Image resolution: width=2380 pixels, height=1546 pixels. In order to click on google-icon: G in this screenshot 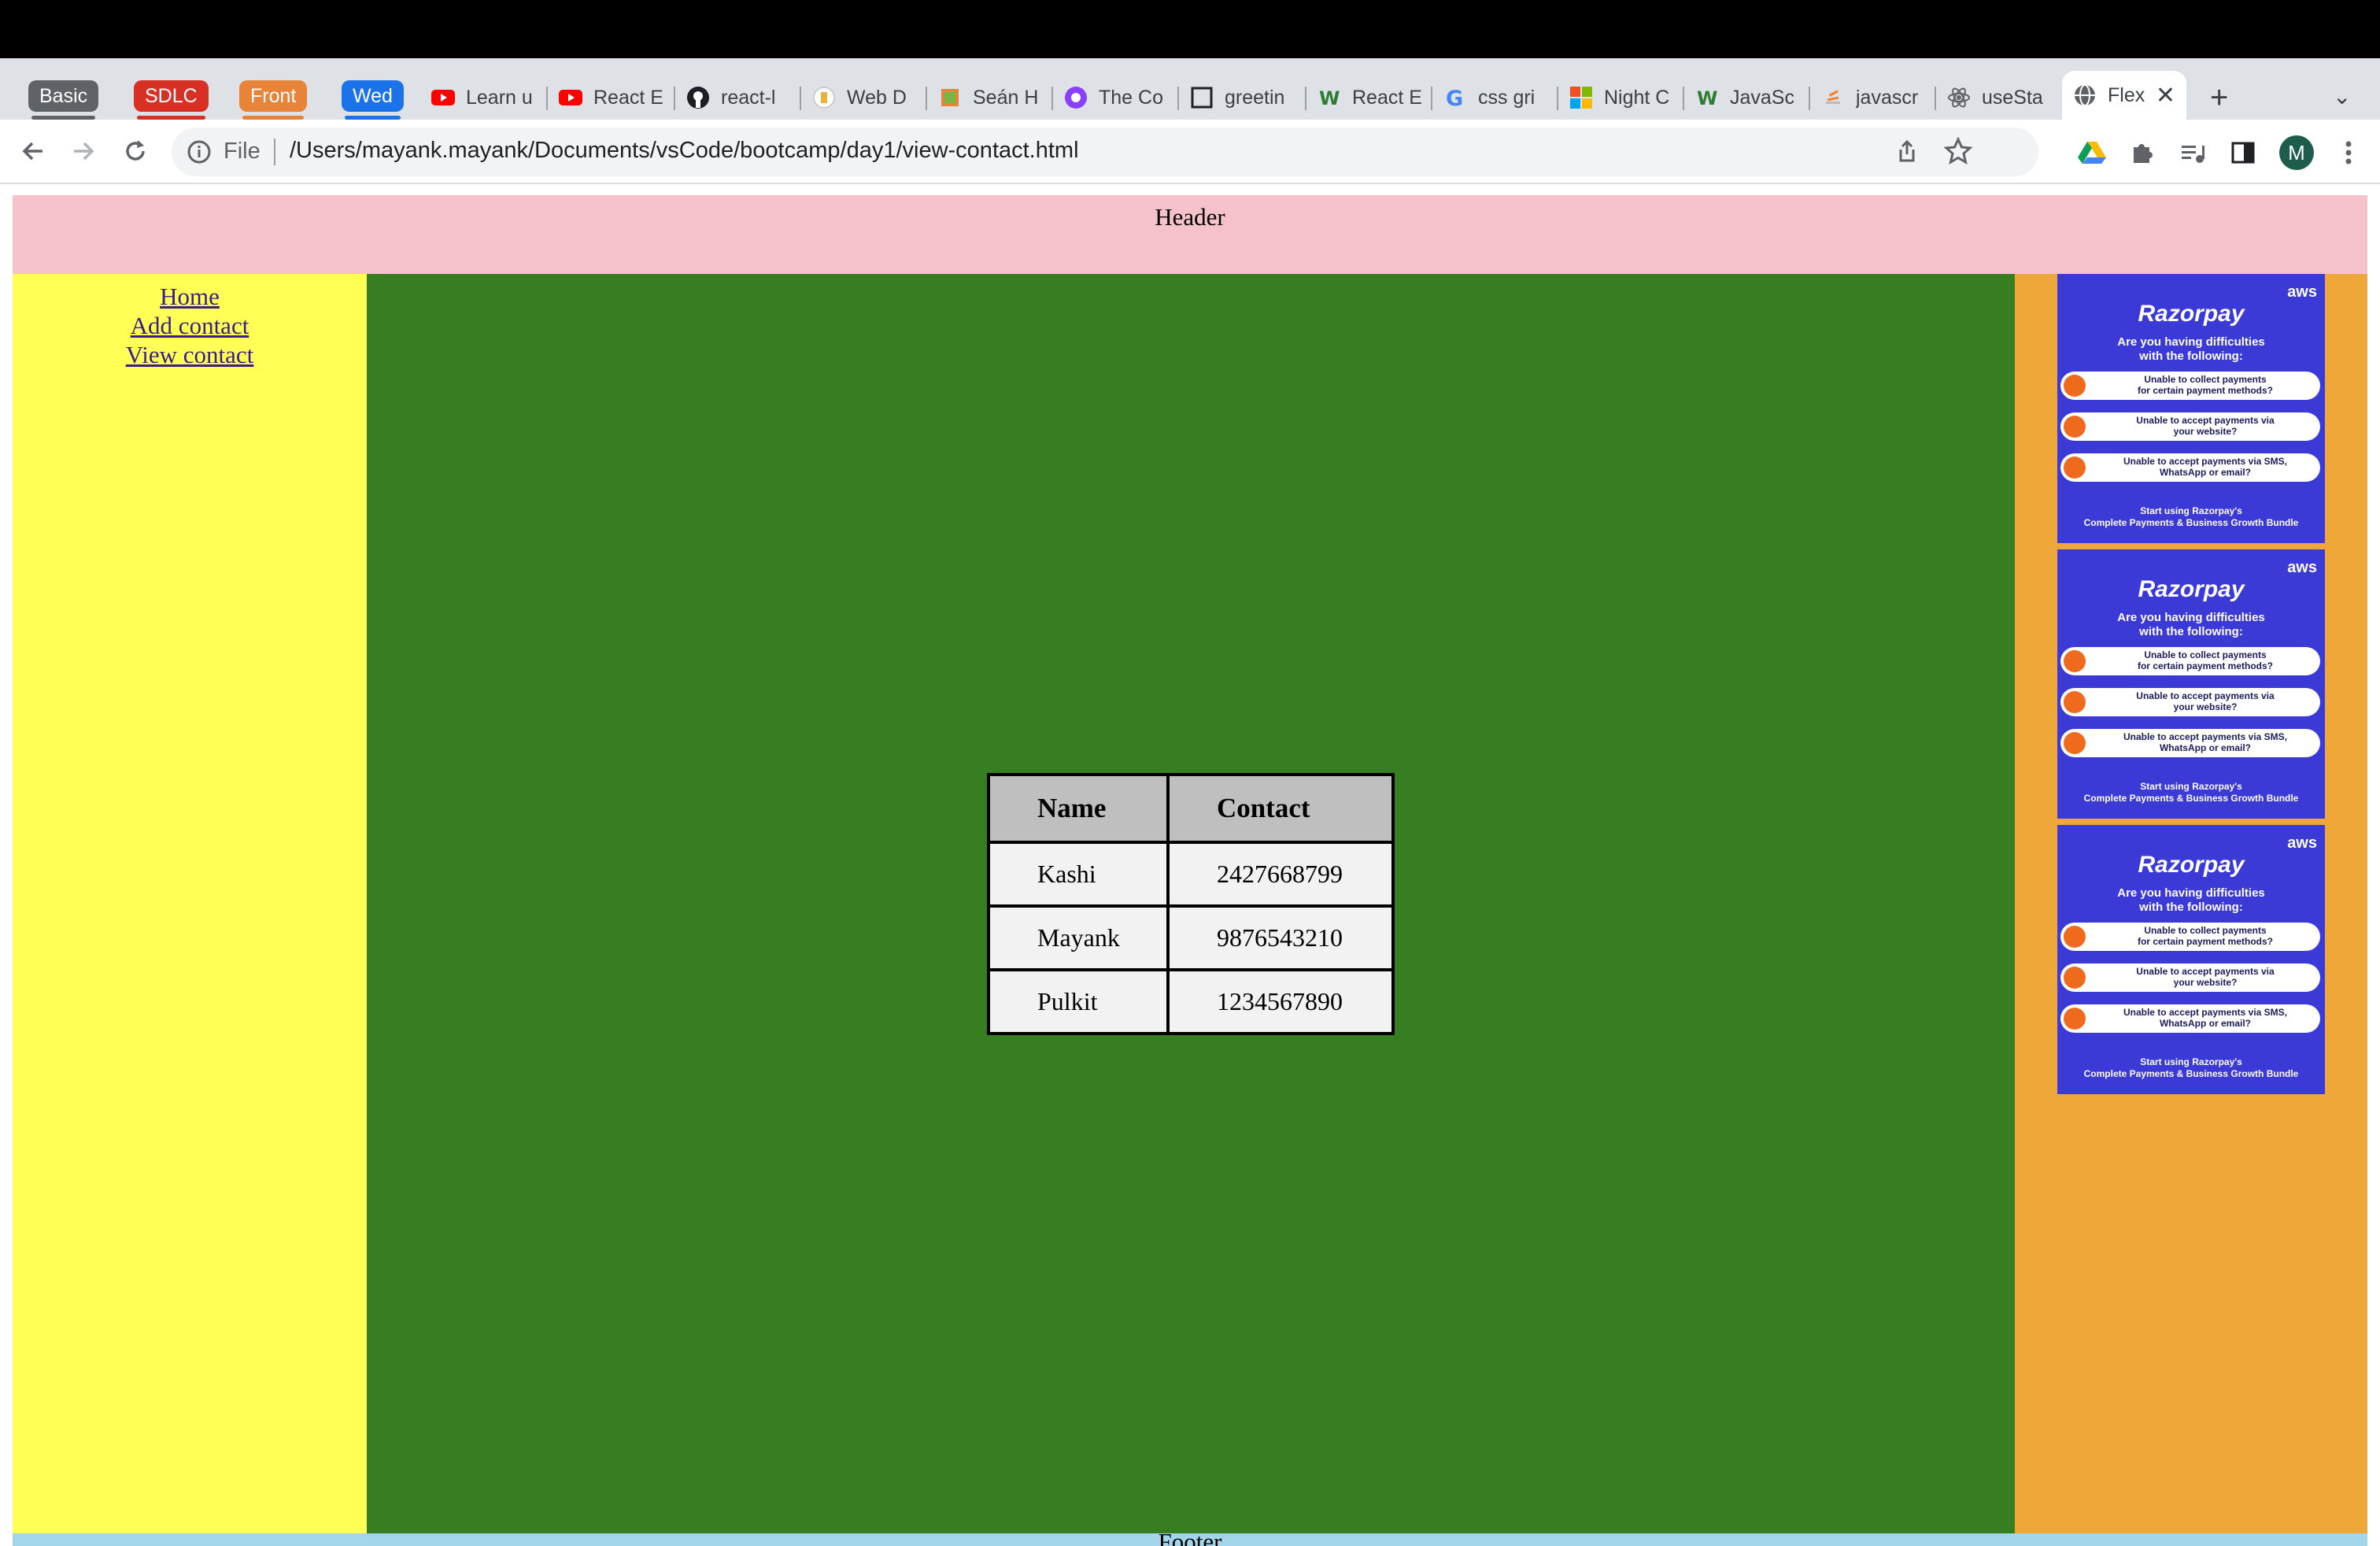, I will do `click(1455, 97)`.